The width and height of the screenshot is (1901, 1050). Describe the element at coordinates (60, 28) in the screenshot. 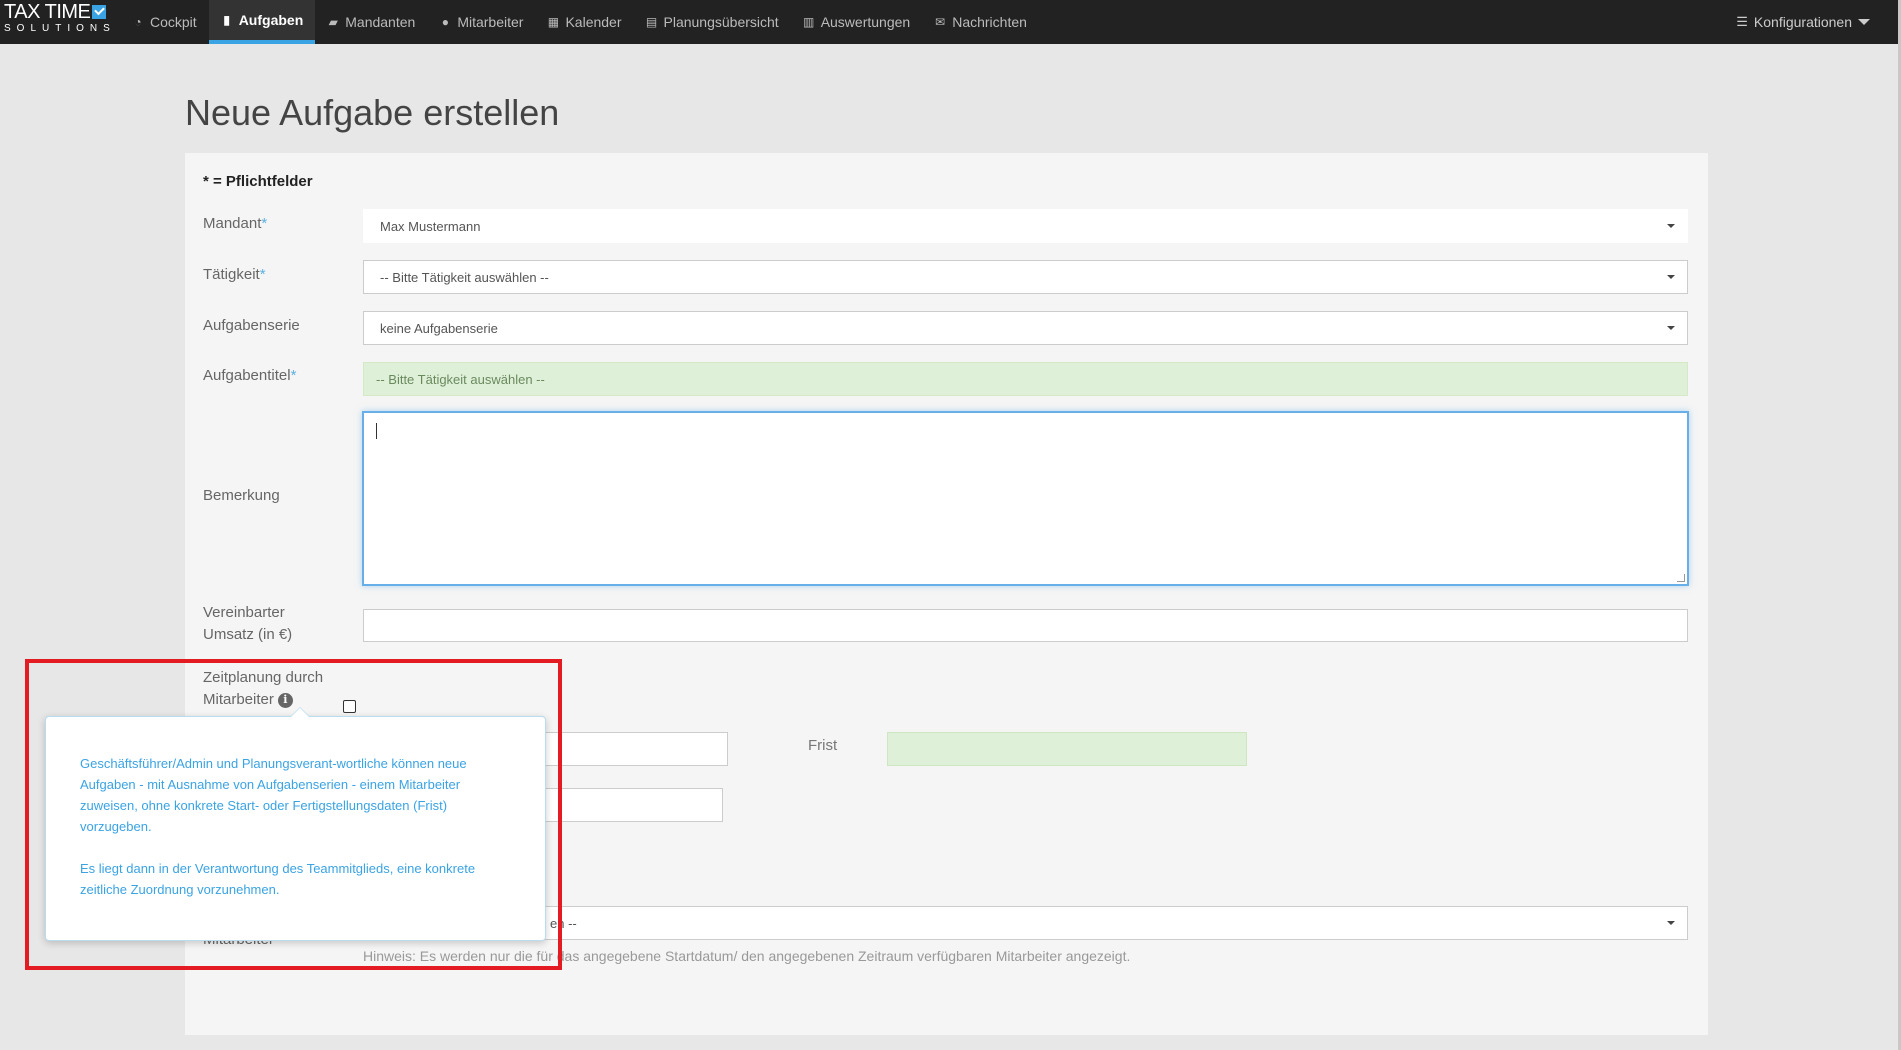

I see `logo-subtext: SOLUTIONS` at that location.